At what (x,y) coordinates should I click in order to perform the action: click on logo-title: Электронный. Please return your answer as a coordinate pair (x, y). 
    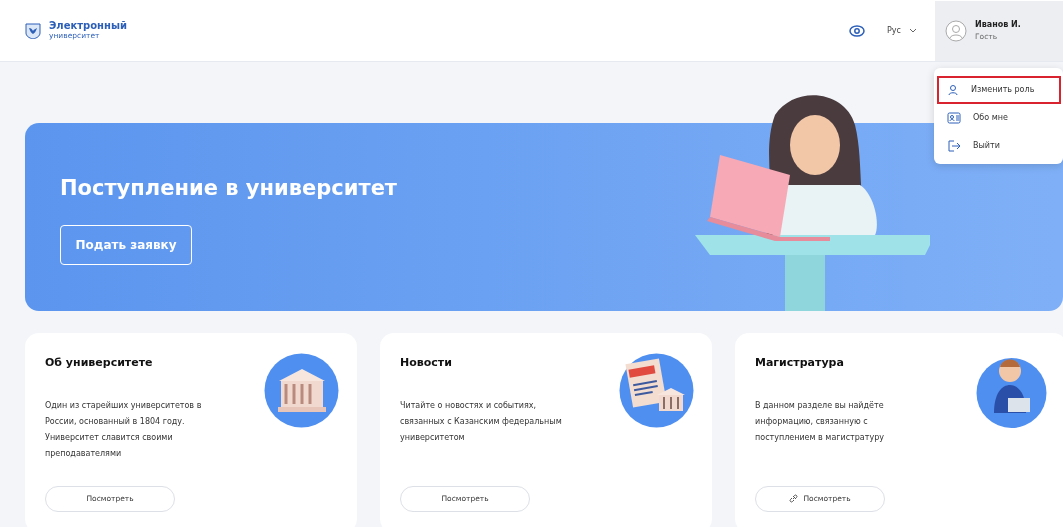
    Looking at the image, I should click on (88, 26).